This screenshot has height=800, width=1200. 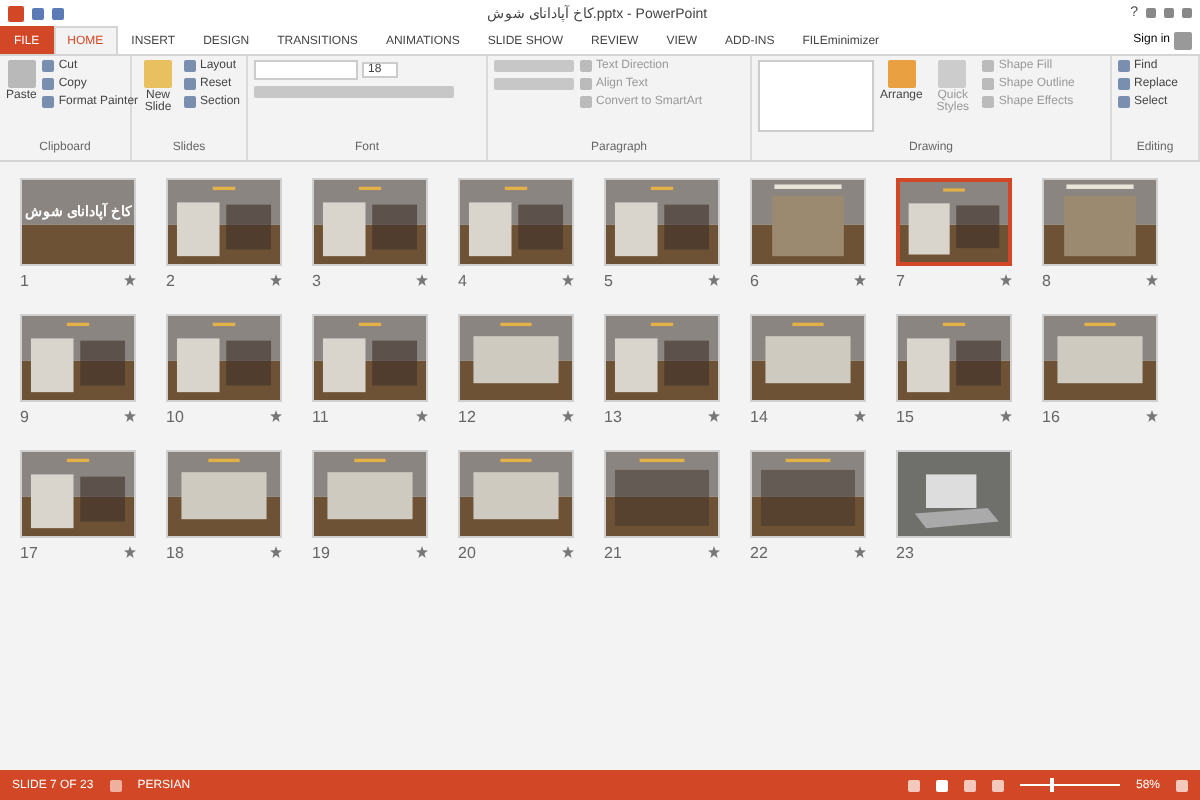 I want to click on slide-number: 15, so click(x=905, y=416).